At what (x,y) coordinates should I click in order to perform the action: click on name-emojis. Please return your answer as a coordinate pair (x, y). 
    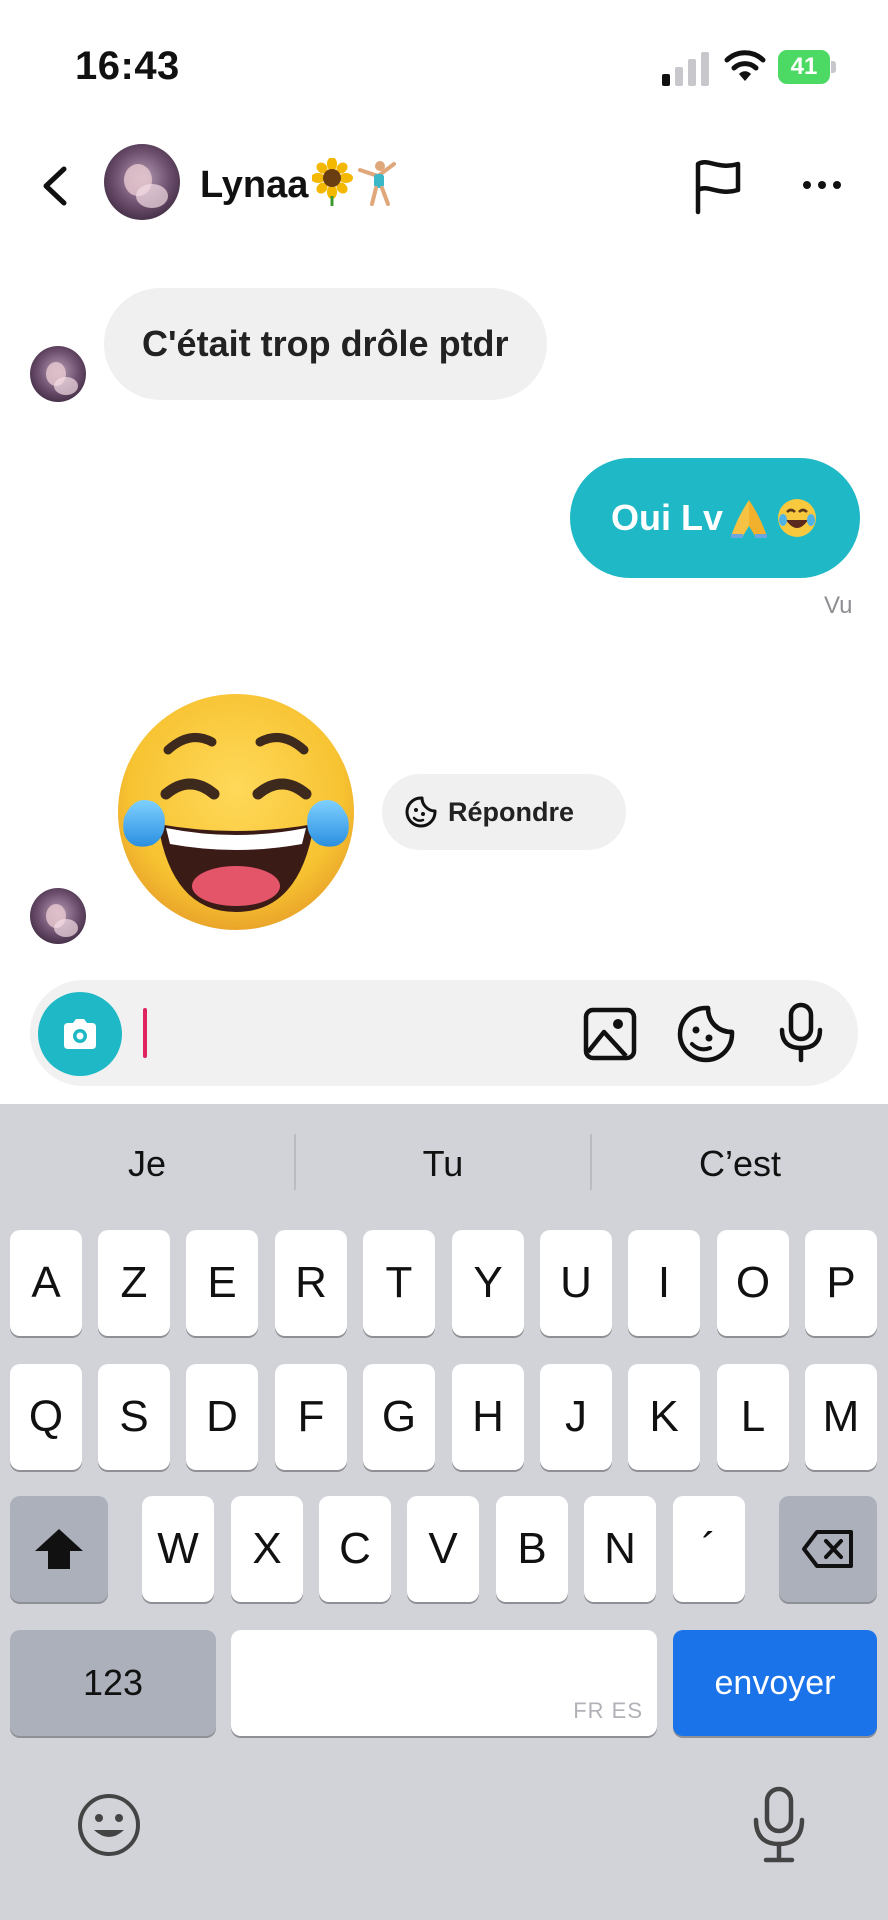
    Looking at the image, I should click on (354, 182).